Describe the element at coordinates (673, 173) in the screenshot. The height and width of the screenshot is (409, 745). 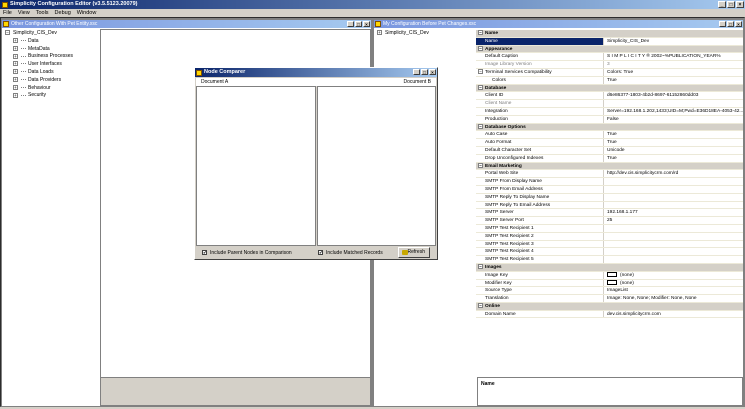
I see `property-value: http://dev.cis.simplicitycrm.com/rd` at that location.